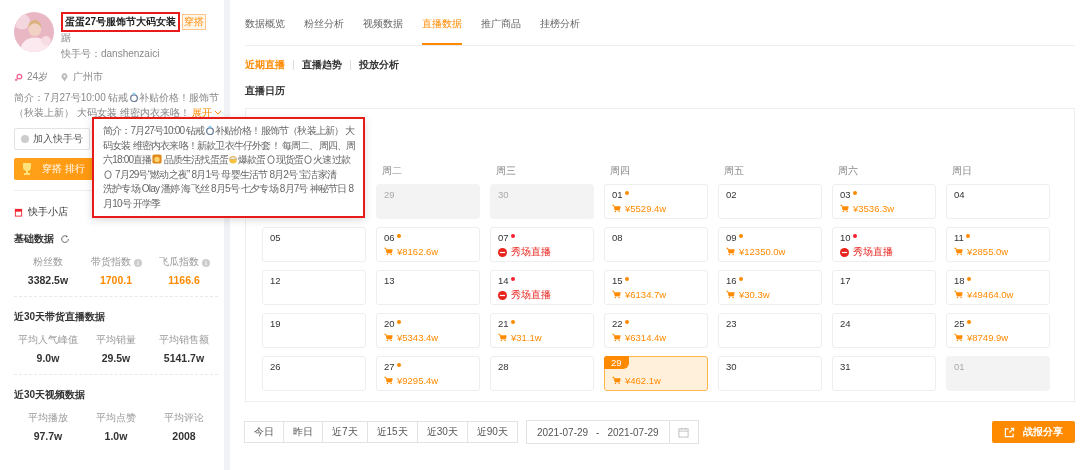 This screenshot has width=1080, height=470. What do you see at coordinates (503, 280) in the screenshot?
I see `day-number: 14` at bounding box center [503, 280].